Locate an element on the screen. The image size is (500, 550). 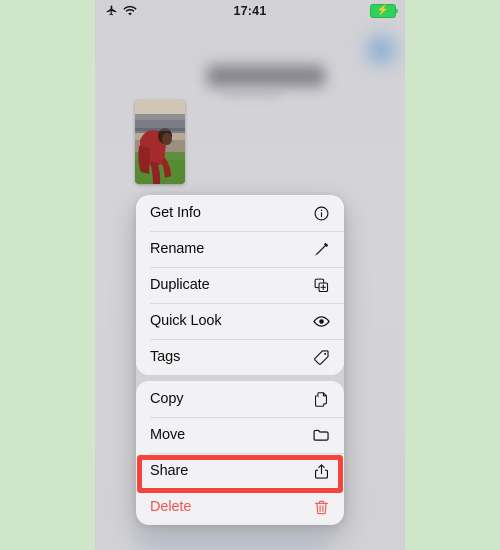
menu-item-label: Delete is located at coordinates (171, 507).